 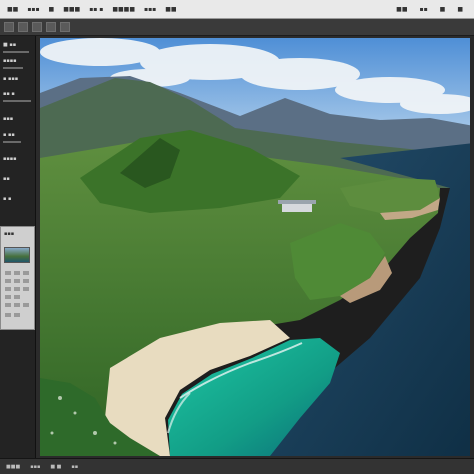 I want to click on panel-row-4: ▪▪ ▪, so click(x=9, y=94).